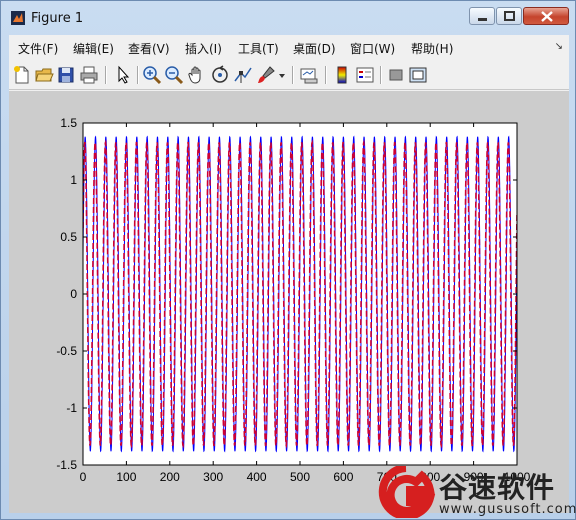 This screenshot has height=520, width=576. I want to click on x-tick-label: 0, so click(83, 477).